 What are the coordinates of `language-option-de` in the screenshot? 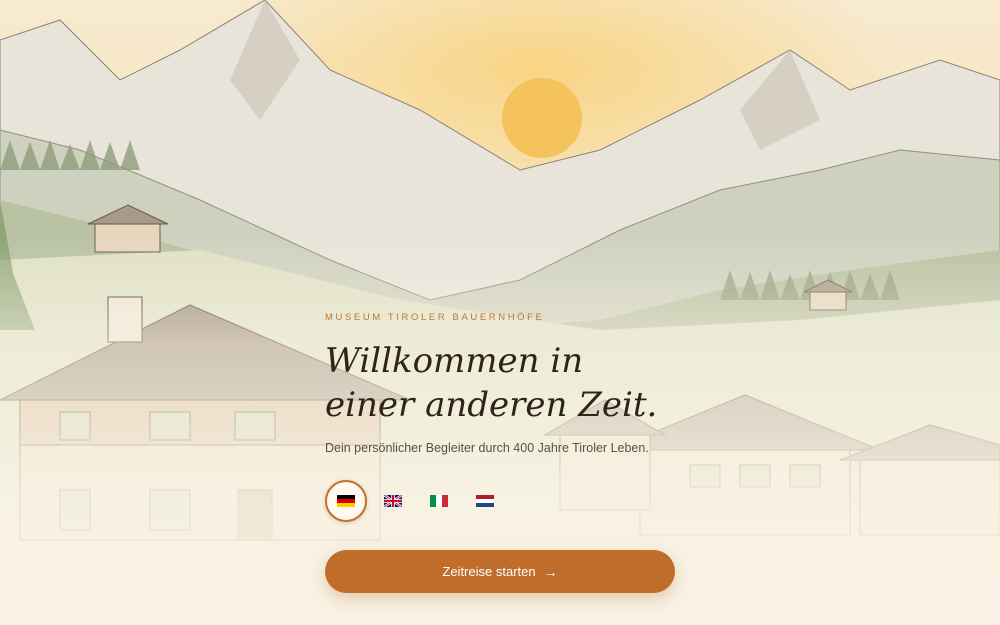 It's located at (346, 501).